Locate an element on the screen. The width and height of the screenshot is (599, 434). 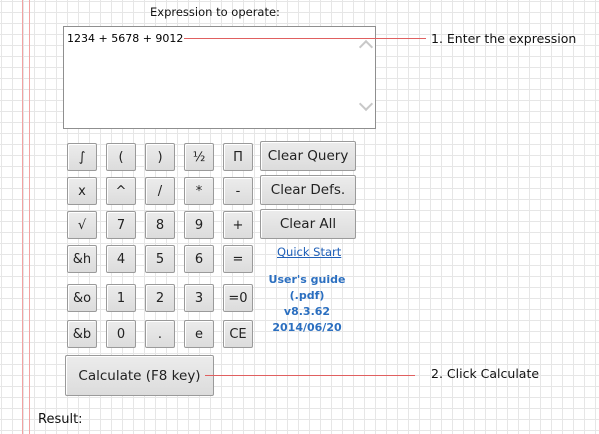
key-sqrt-button: √ is located at coordinates (82, 225).